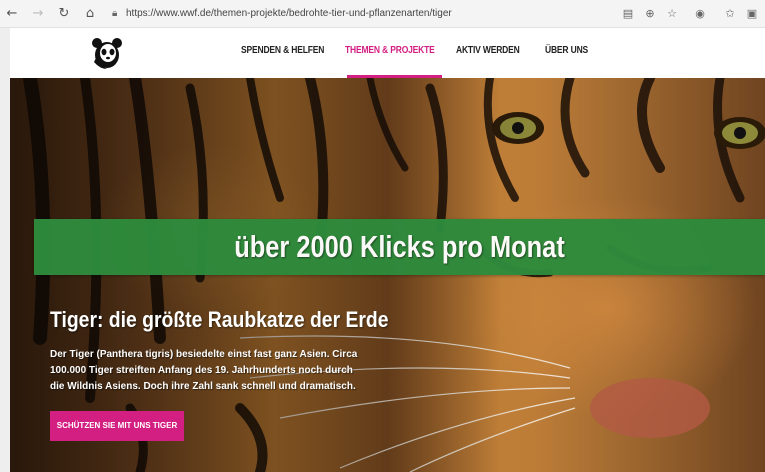  I want to click on zoom-icon: ⊕, so click(650, 14).